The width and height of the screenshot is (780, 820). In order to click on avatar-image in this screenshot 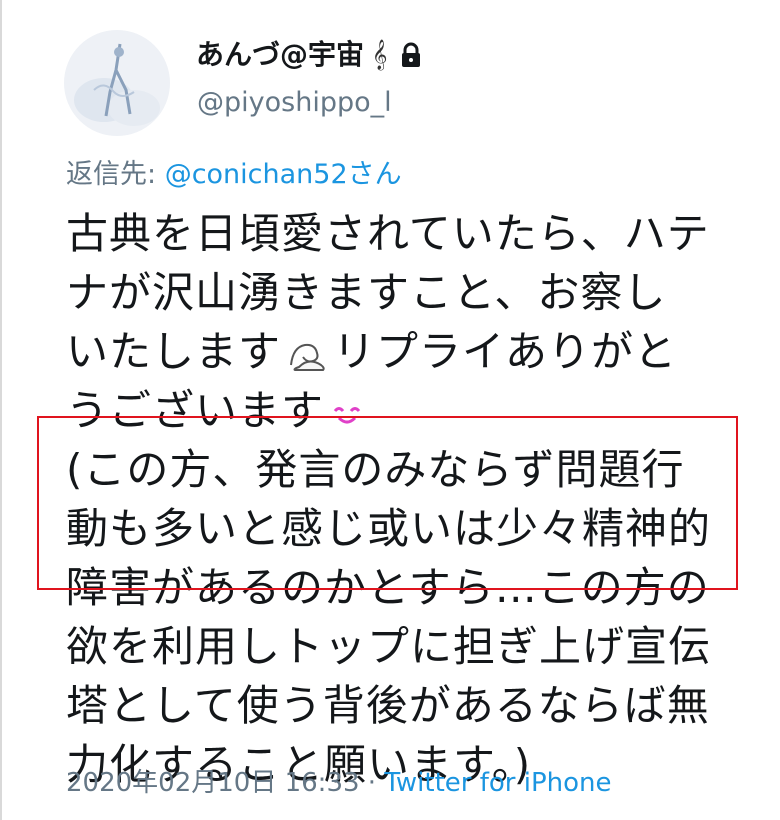, I will do `click(117, 83)`.